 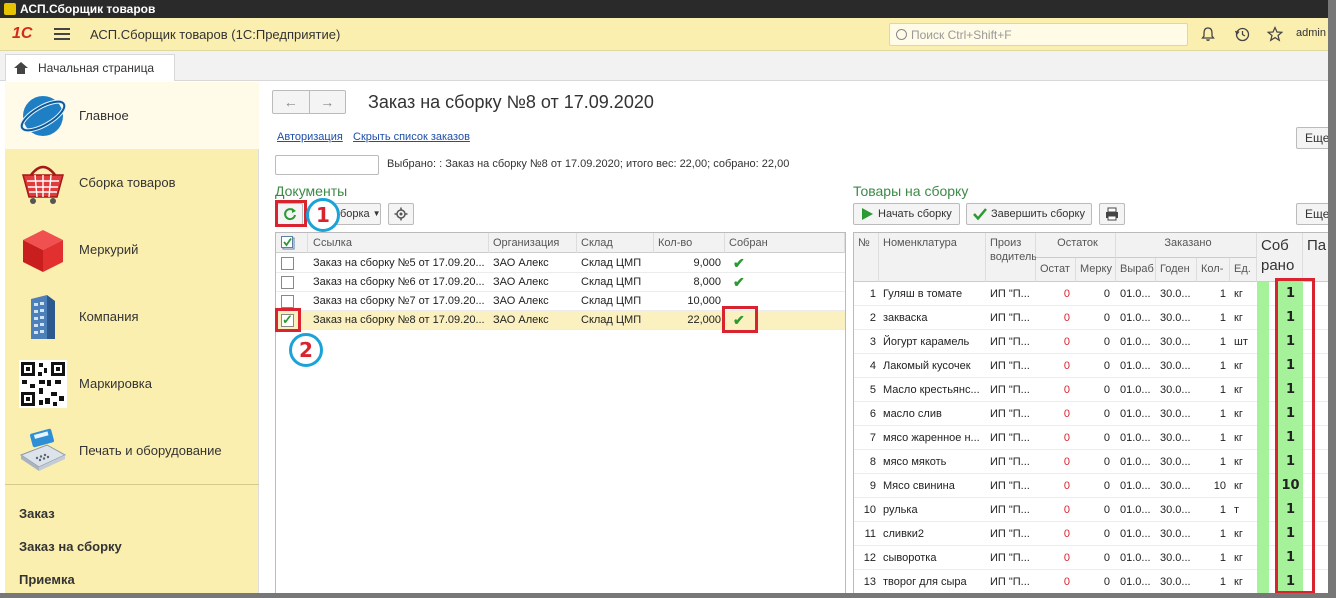 I want to click on settings-button, so click(x=401, y=214).